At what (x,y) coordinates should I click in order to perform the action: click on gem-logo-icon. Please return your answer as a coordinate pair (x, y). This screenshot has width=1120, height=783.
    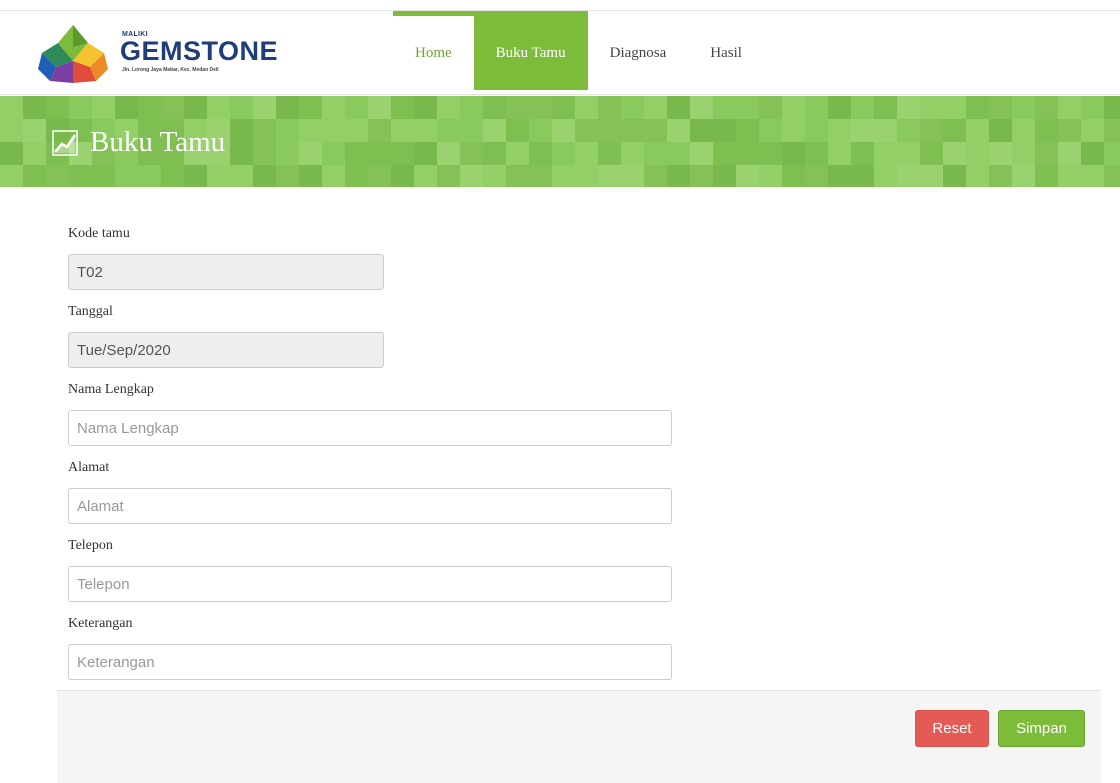
    Looking at the image, I should click on (73, 54).